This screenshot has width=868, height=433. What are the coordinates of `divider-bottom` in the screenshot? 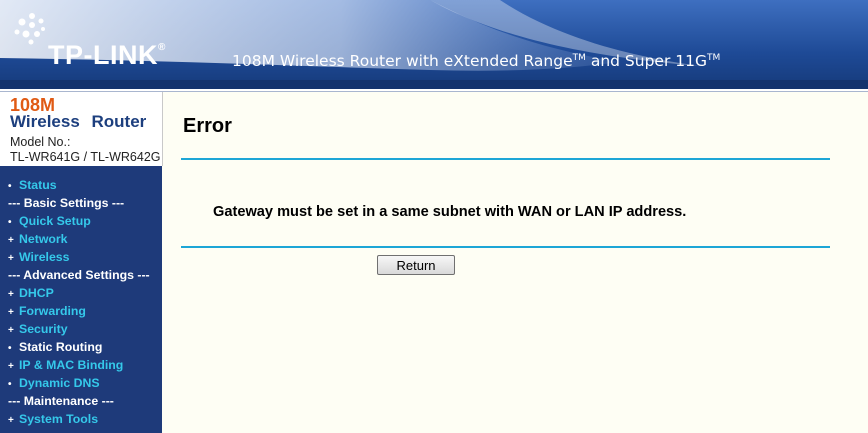 It's located at (505, 247).